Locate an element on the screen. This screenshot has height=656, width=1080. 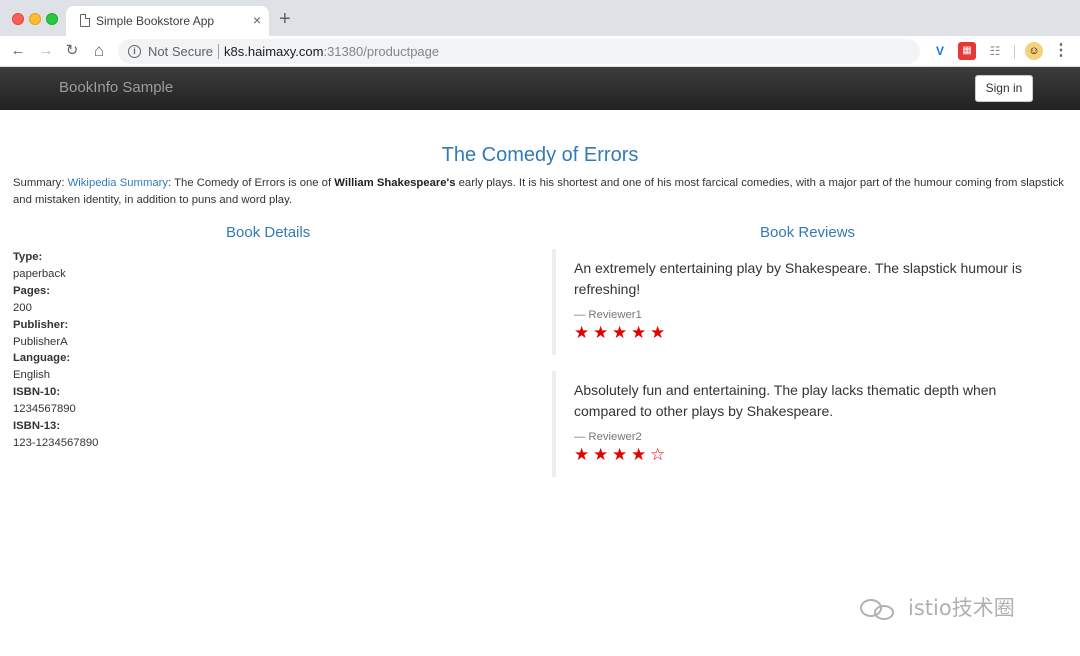
book-reviews-heading: Book Reviews is located at coordinates (808, 232).